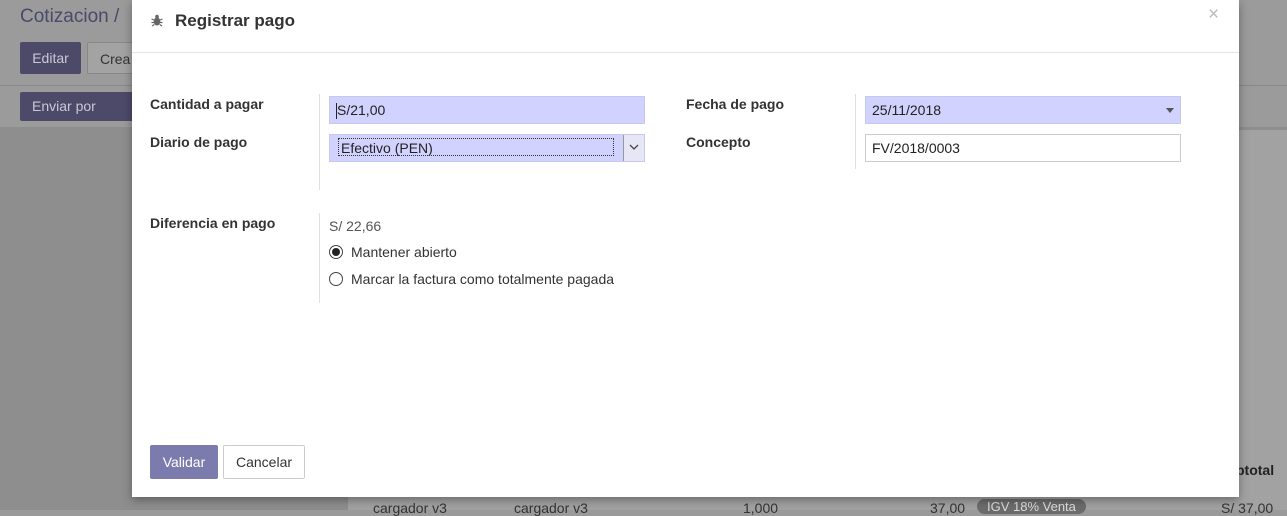  What do you see at coordinates (1247, 508) in the screenshot?
I see `table-cell-subtotal: S/ 37,00` at bounding box center [1247, 508].